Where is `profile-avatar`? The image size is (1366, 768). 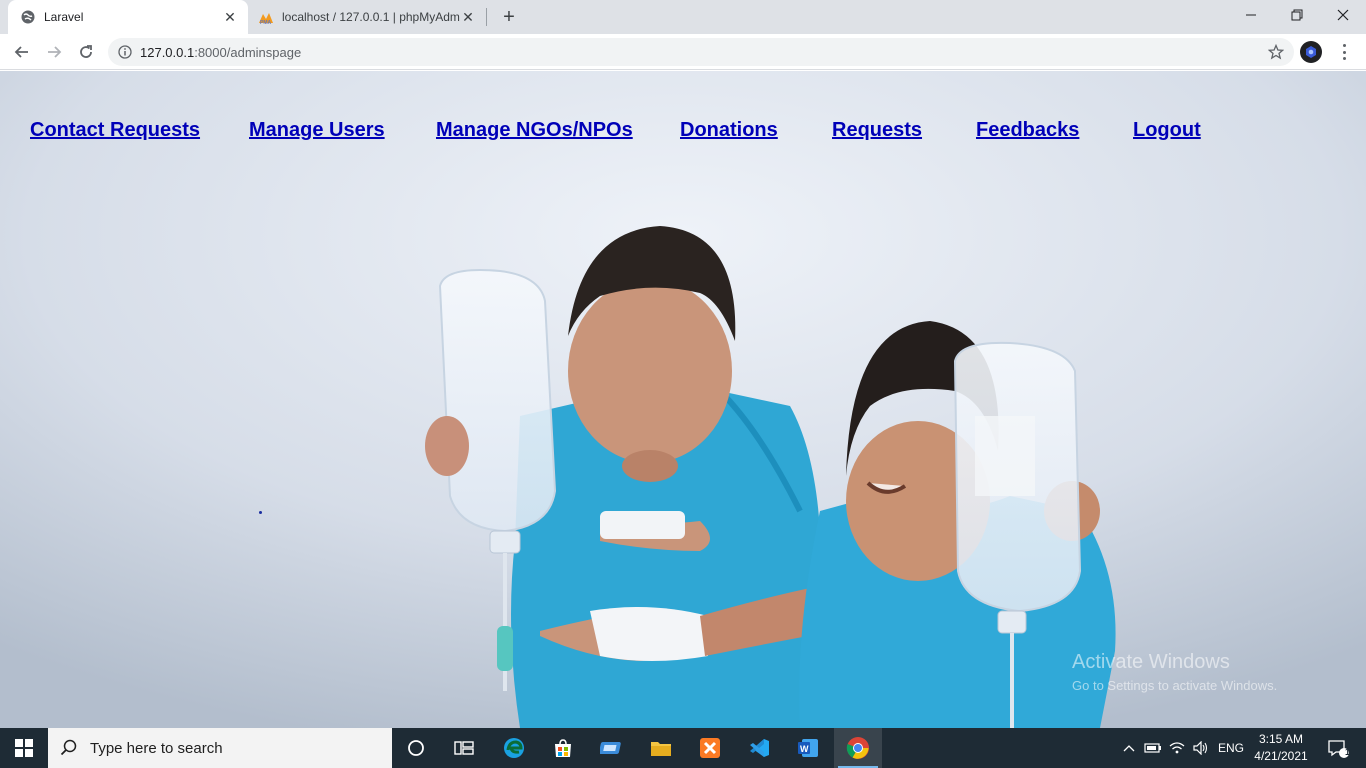
profile-avatar is located at coordinates (1311, 52).